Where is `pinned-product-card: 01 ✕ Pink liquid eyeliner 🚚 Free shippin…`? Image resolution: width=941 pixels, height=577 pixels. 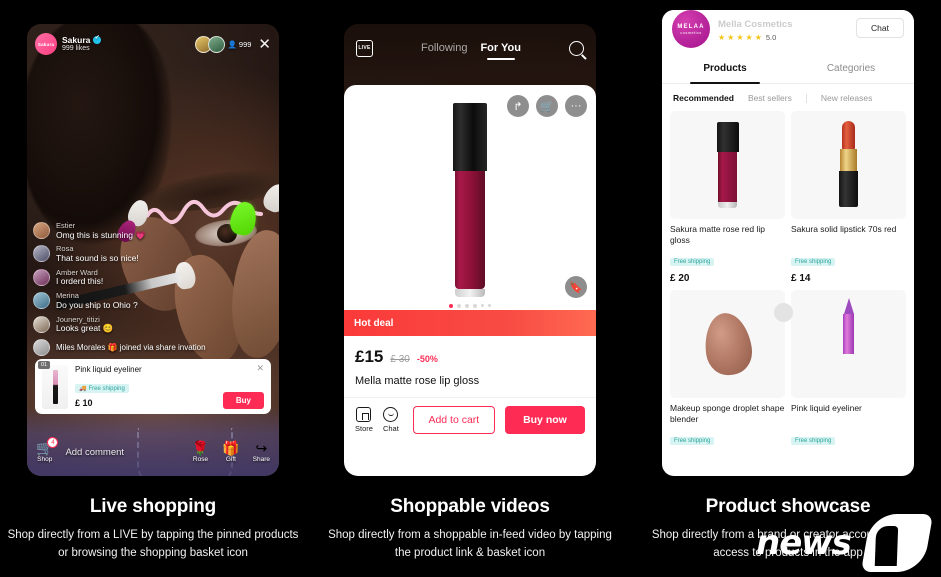
pinned-product-card: 01 ✕ Pink liquid eyeliner 🚚 Free shippin… is located at coordinates (153, 386).